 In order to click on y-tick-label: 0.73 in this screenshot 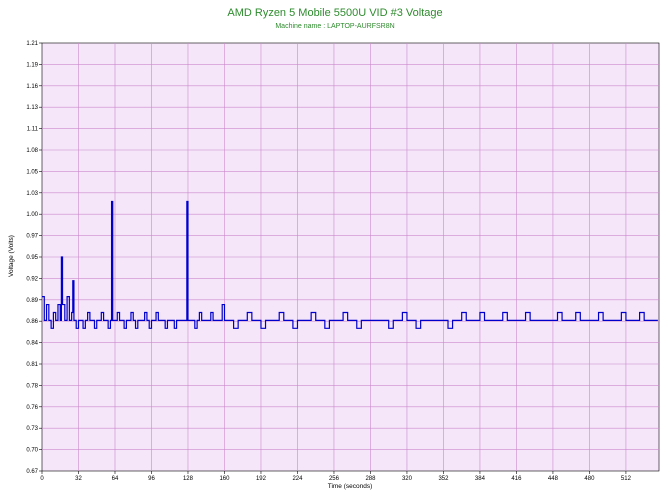, I will do `click(32, 429)`.